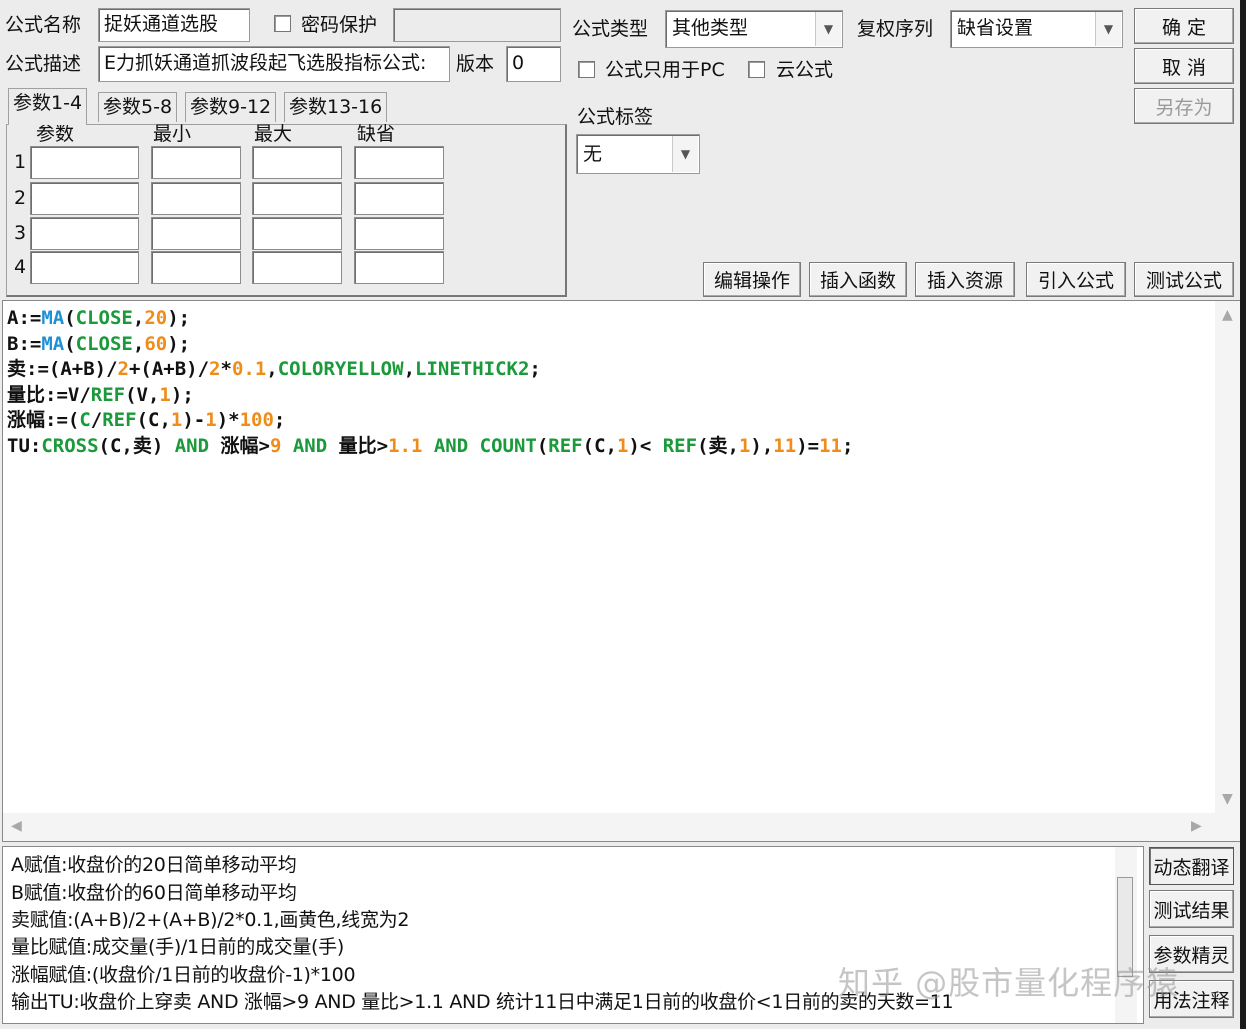 This screenshot has height=1029, width=1246. Describe the element at coordinates (475, 64) in the screenshot. I see `version-label: 版本` at that location.